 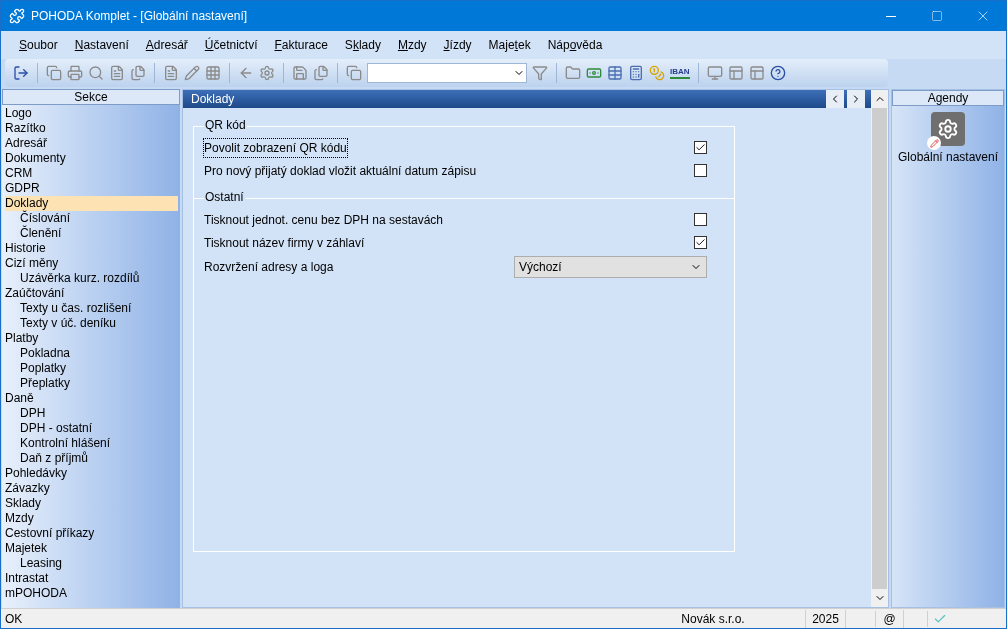 I want to click on search-combo, so click(x=447, y=73).